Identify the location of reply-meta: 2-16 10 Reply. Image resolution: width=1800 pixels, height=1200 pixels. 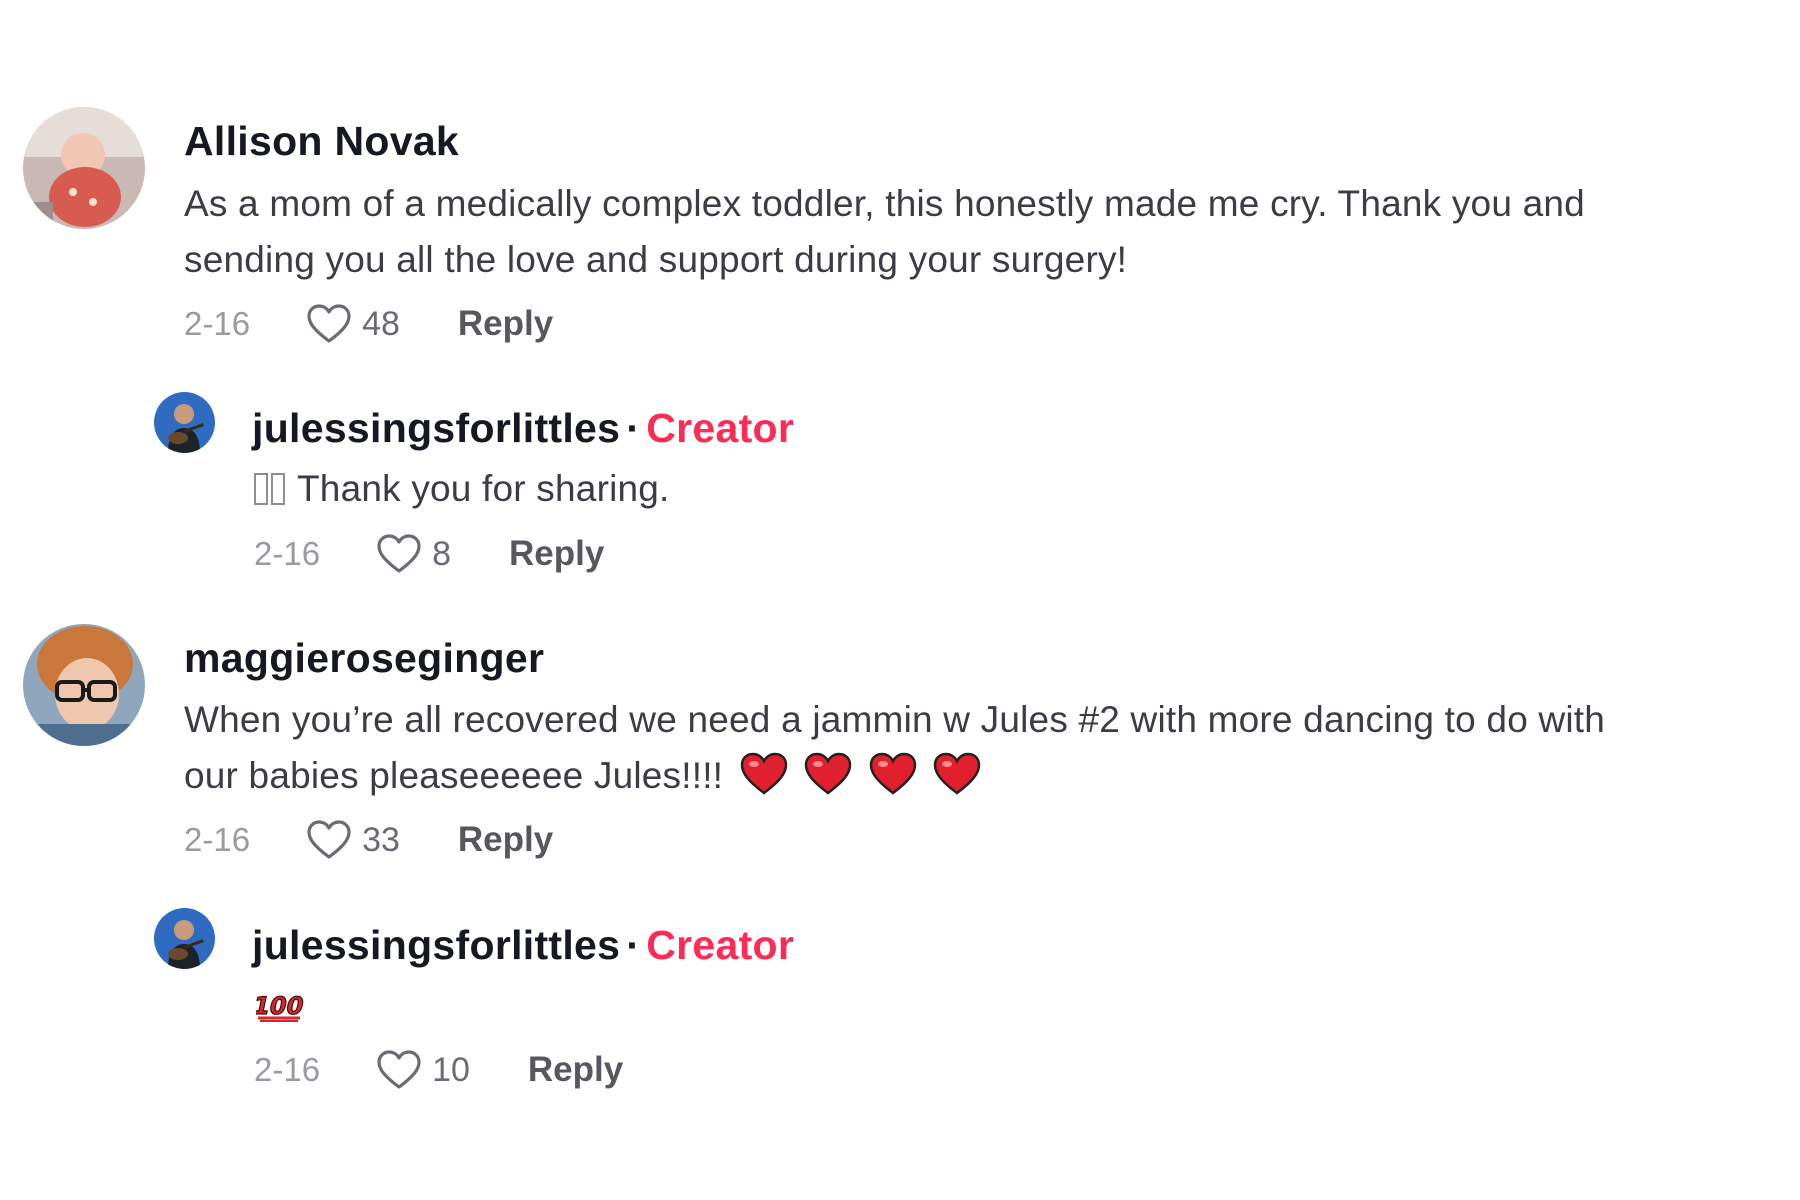
(438, 1070).